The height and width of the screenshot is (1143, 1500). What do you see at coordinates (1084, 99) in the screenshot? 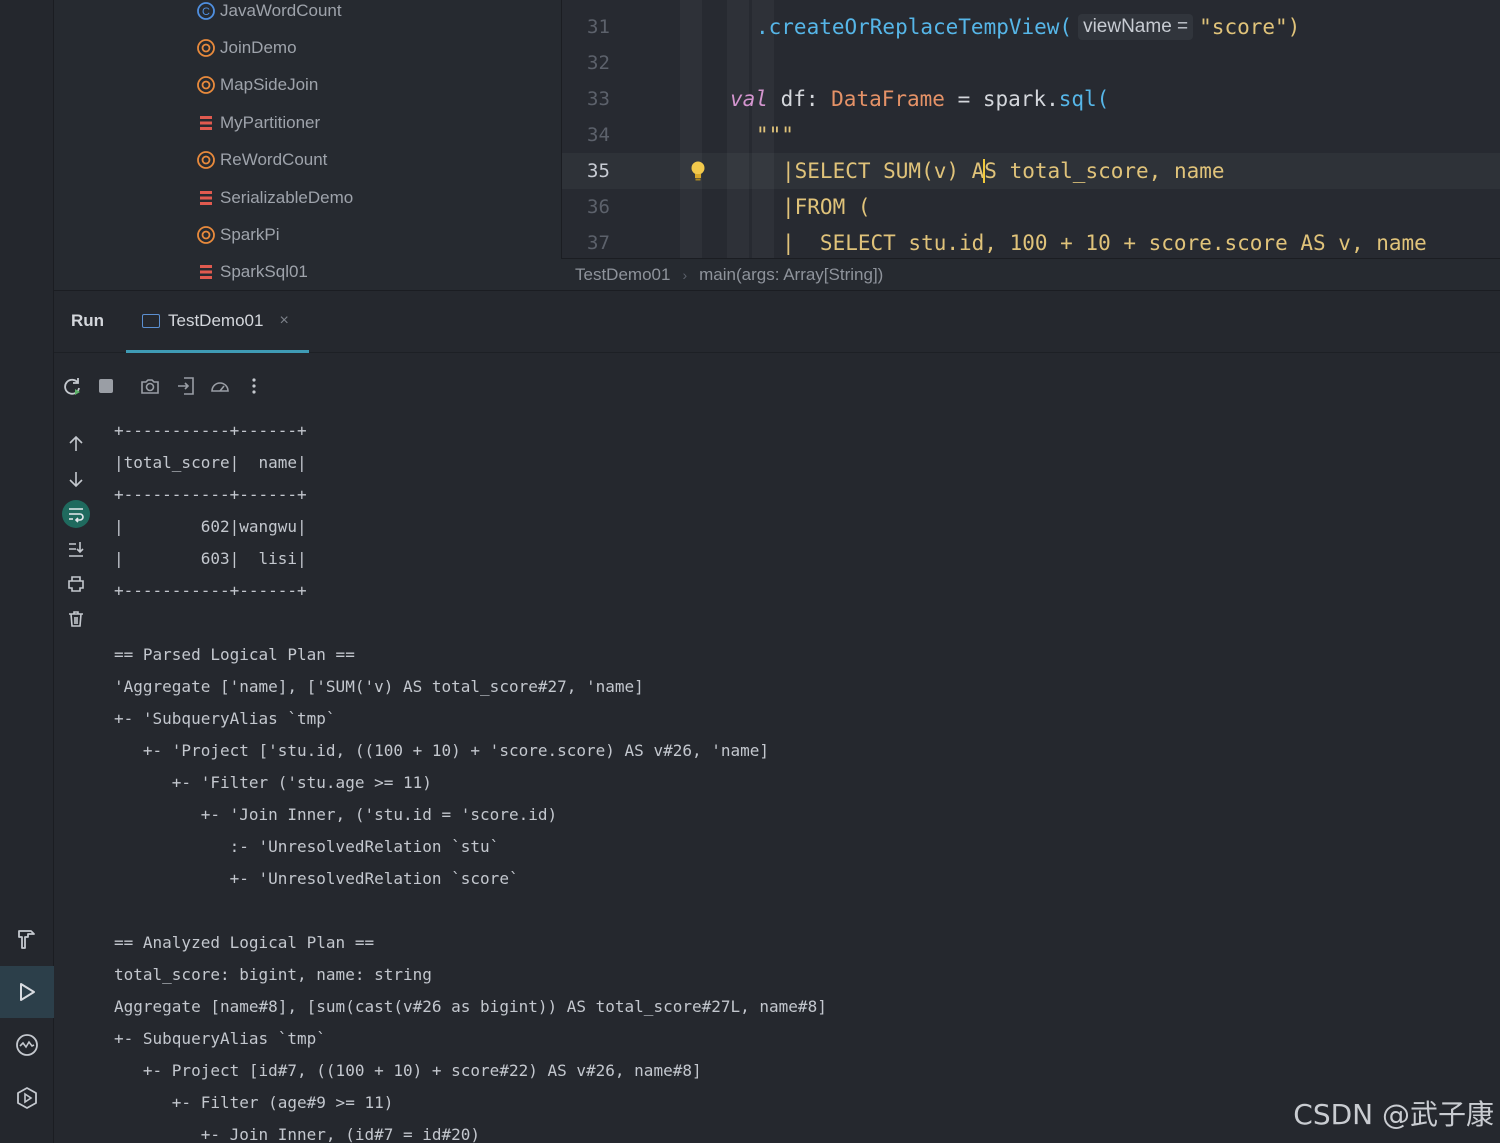
I see `code-token-method: sql(` at bounding box center [1084, 99].